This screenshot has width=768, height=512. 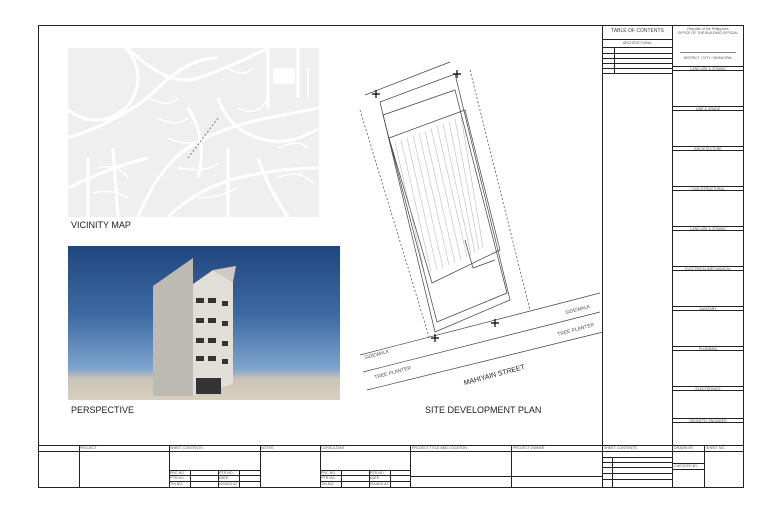 What do you see at coordinates (708, 268) in the screenshot?
I see `signatory-section-5: ELECTRICAL/MECHANICAL` at bounding box center [708, 268].